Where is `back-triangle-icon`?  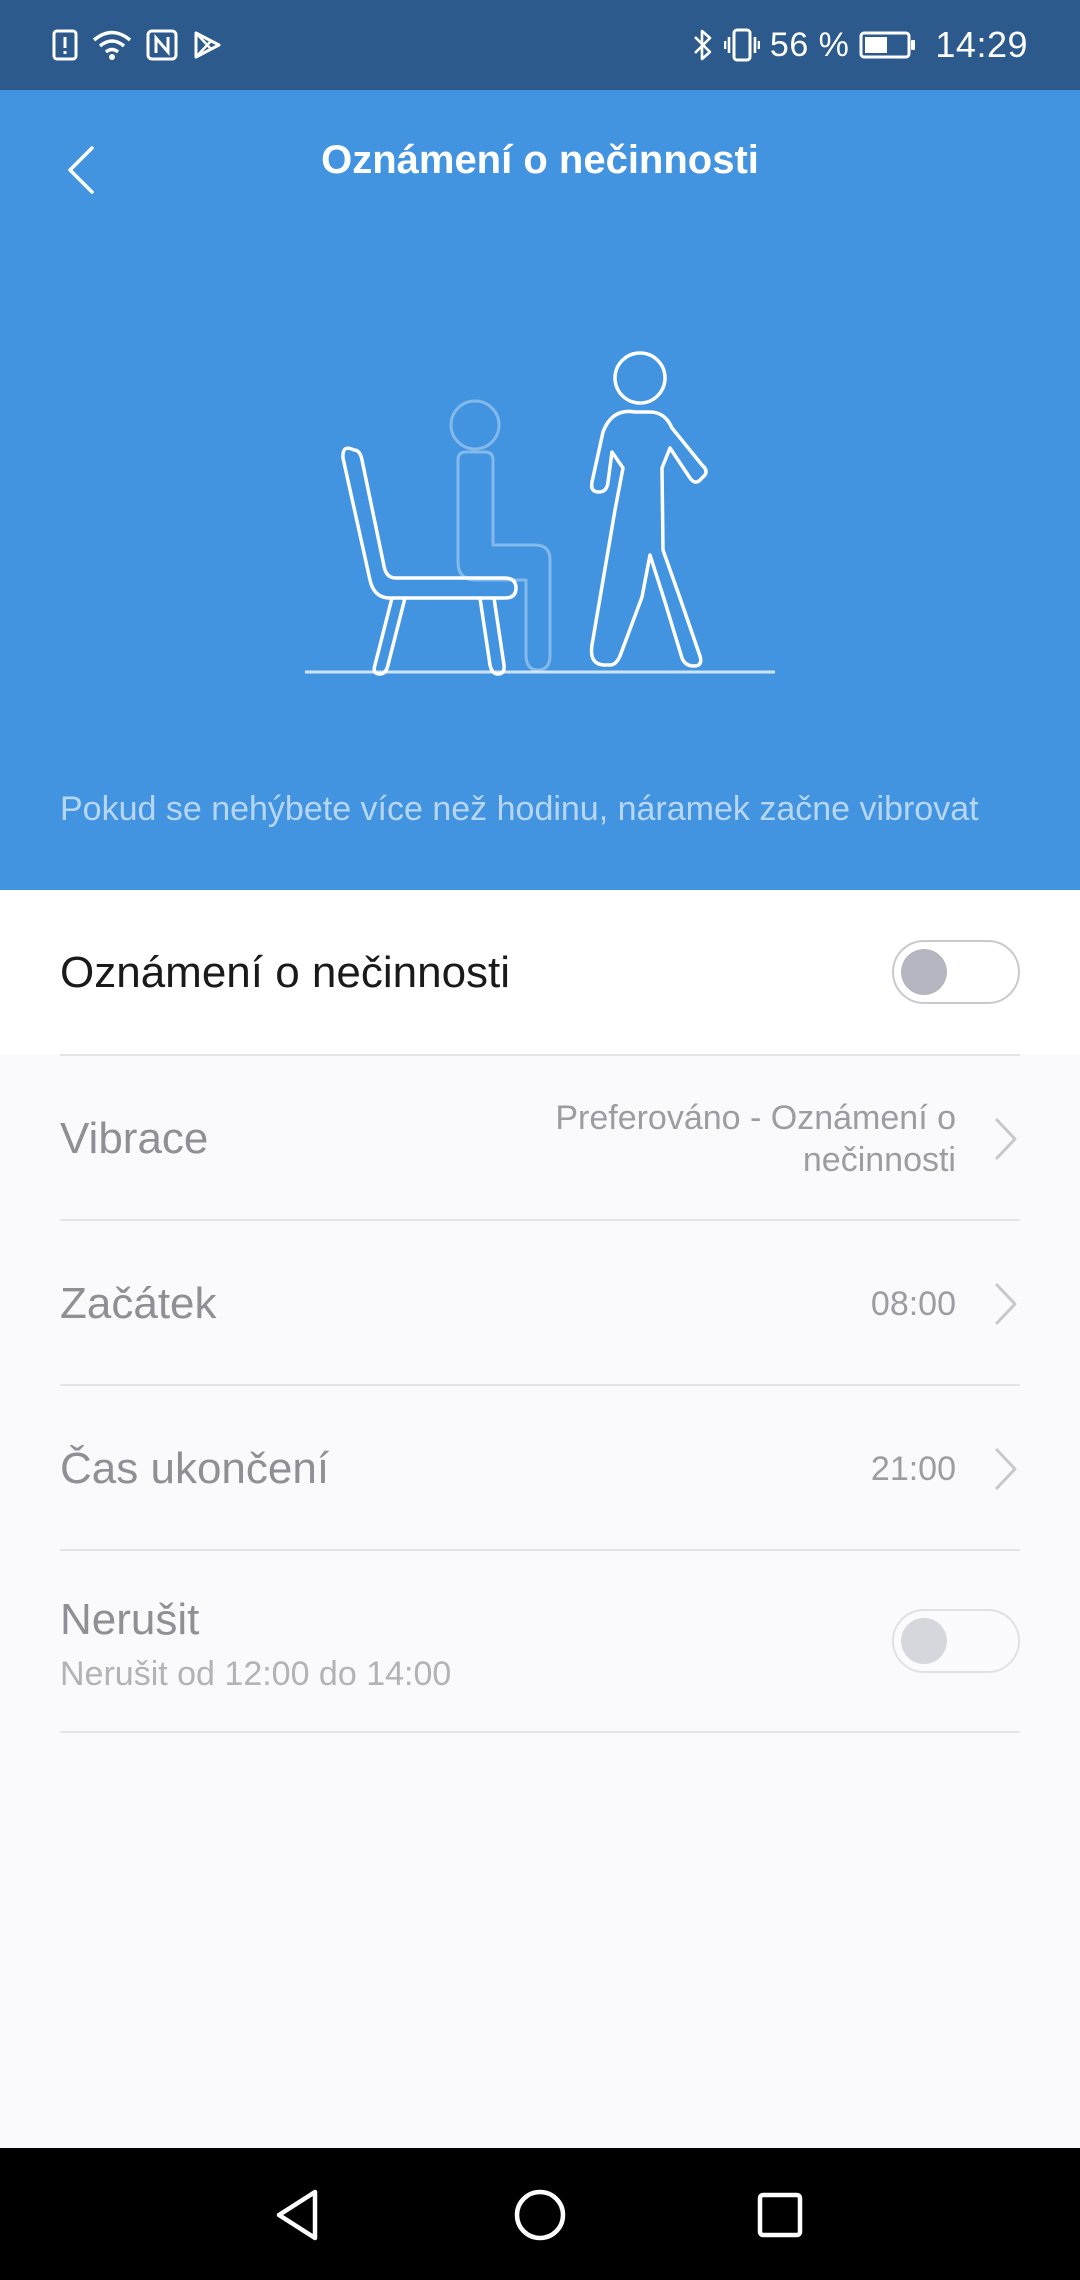
back-triangle-icon is located at coordinates (300, 2215).